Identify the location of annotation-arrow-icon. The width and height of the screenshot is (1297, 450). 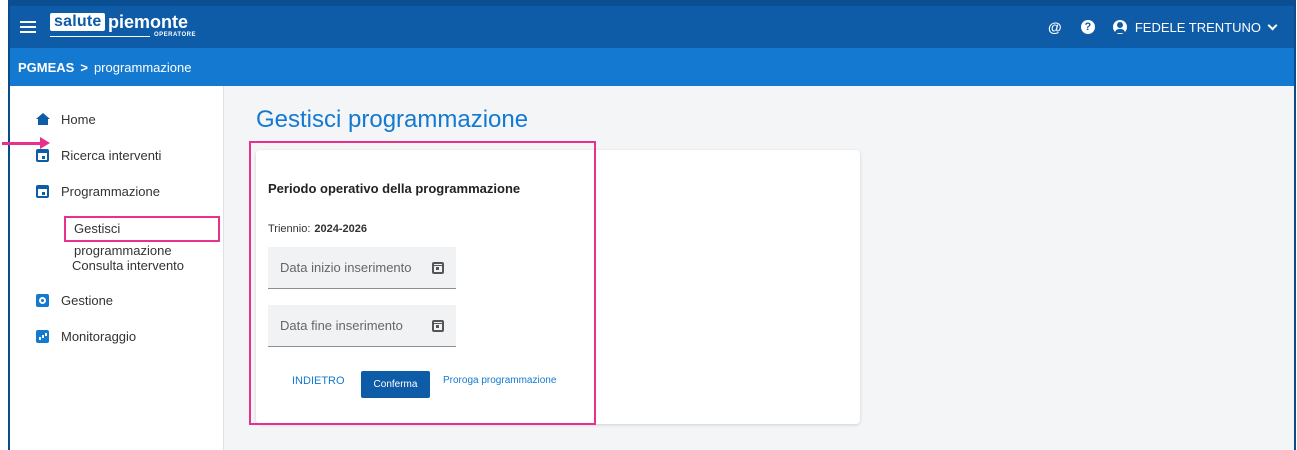
(45, 143).